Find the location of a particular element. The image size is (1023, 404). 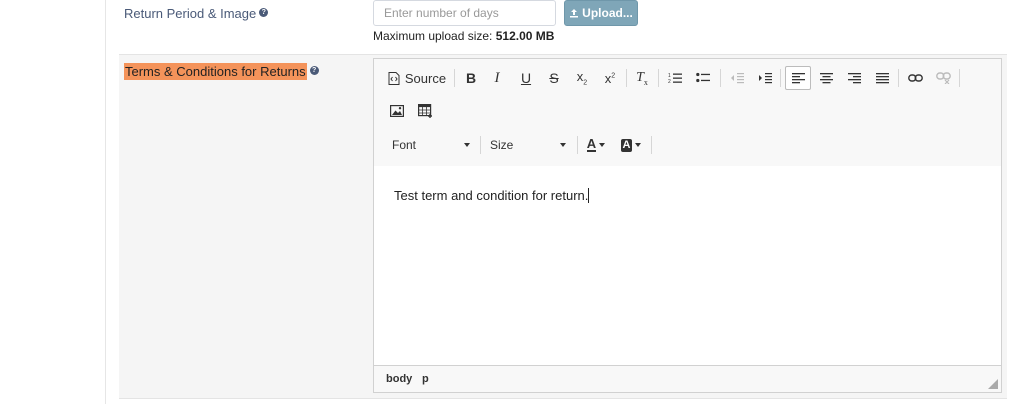

superscript-button: x2 is located at coordinates (610, 78).